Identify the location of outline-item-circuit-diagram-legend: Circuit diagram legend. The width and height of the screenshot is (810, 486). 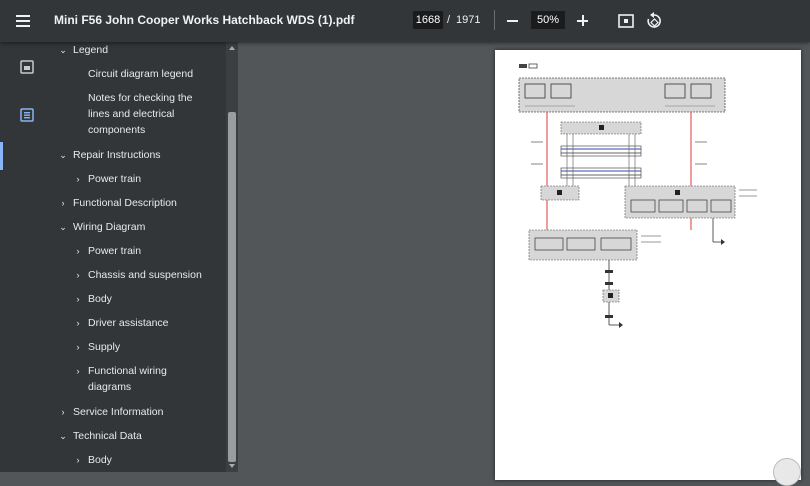
(140, 74).